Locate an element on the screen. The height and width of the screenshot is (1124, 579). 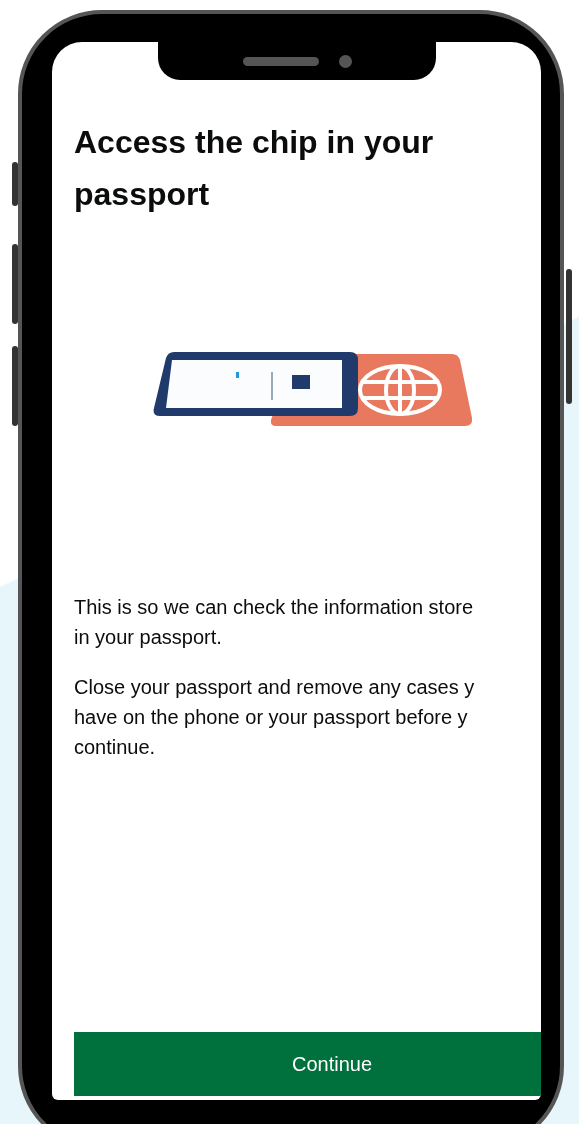
body-paragraph: Close your passport and remove any cases y have on the phone or your passport before y continue. is located at coordinates (275, 717).